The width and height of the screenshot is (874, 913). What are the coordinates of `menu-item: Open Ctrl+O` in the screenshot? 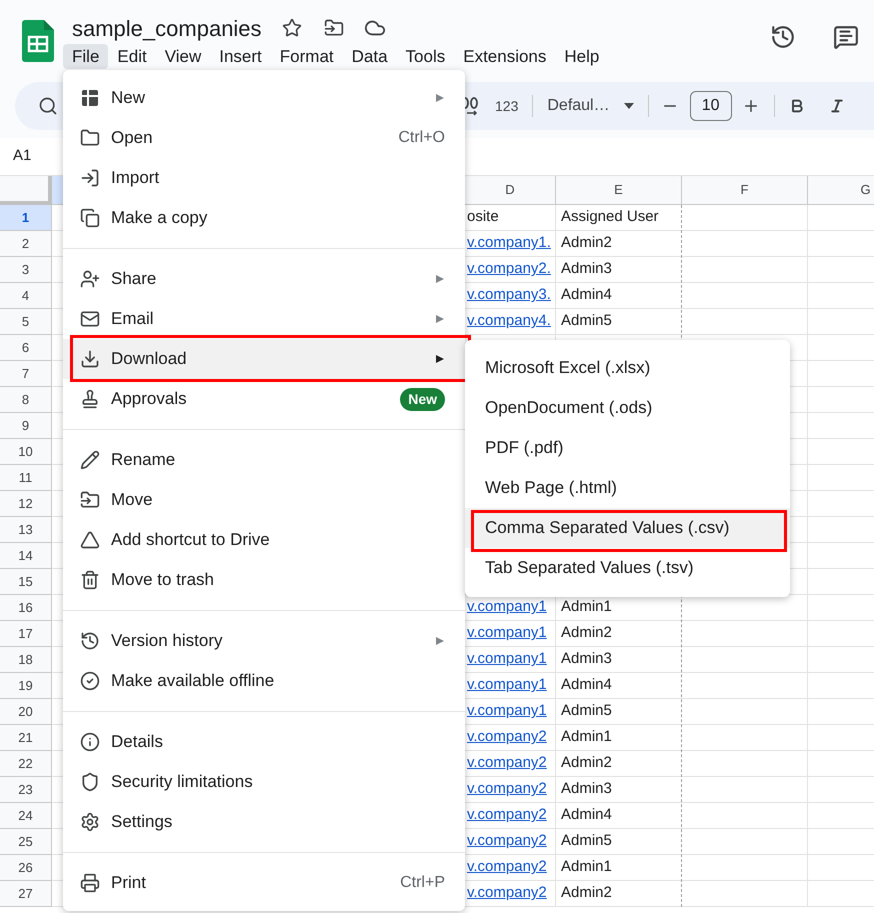 It's located at (264, 138).